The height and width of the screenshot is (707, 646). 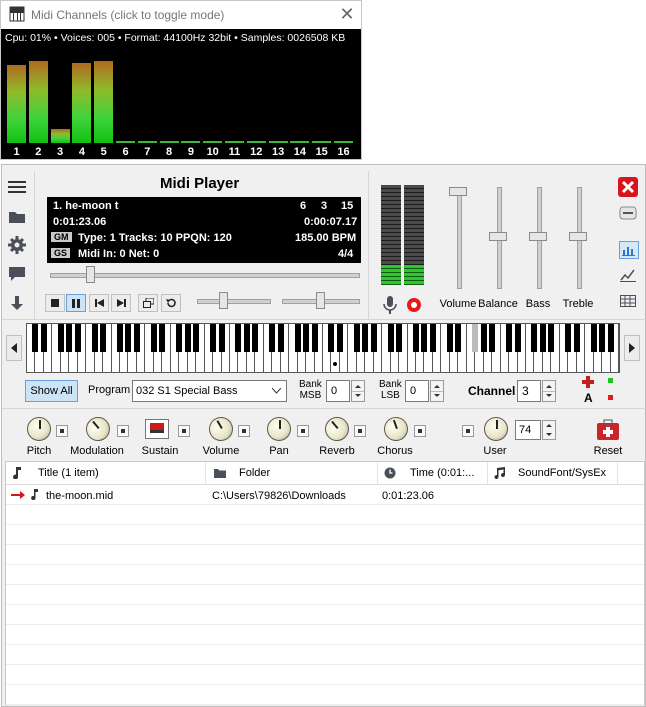 What do you see at coordinates (628, 213) in the screenshot?
I see `minimize-button` at bounding box center [628, 213].